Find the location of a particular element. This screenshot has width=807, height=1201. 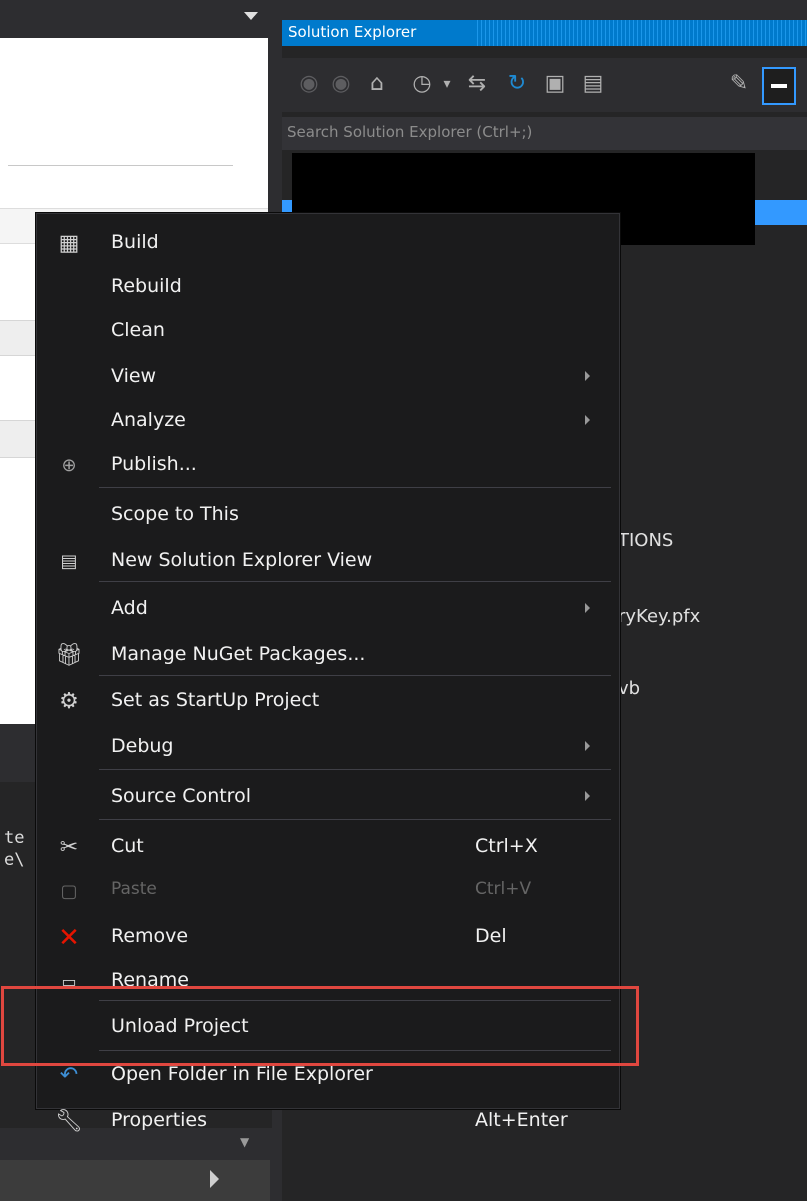

properties-wrench-icon: ✎ is located at coordinates (739, 84).